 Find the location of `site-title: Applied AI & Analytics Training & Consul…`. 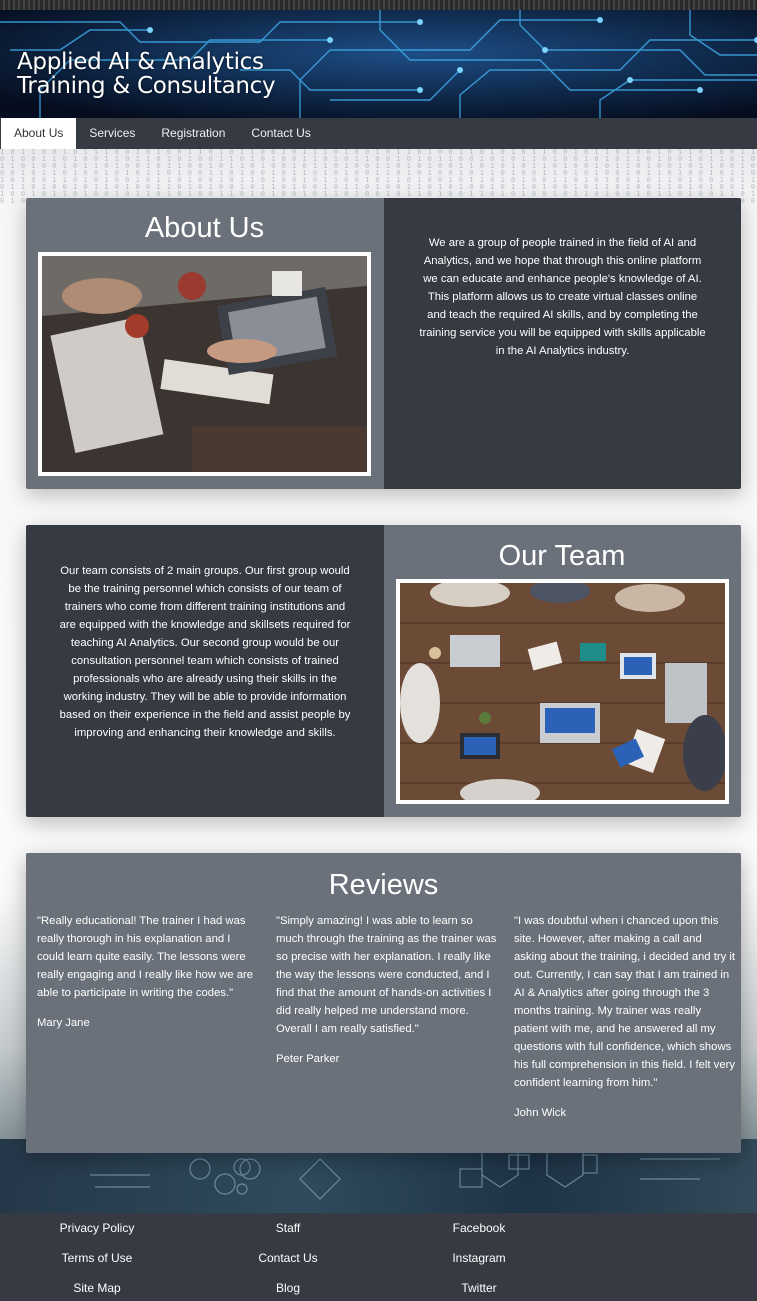

site-title: Applied AI & Analytics Training & Consul… is located at coordinates (146, 74).